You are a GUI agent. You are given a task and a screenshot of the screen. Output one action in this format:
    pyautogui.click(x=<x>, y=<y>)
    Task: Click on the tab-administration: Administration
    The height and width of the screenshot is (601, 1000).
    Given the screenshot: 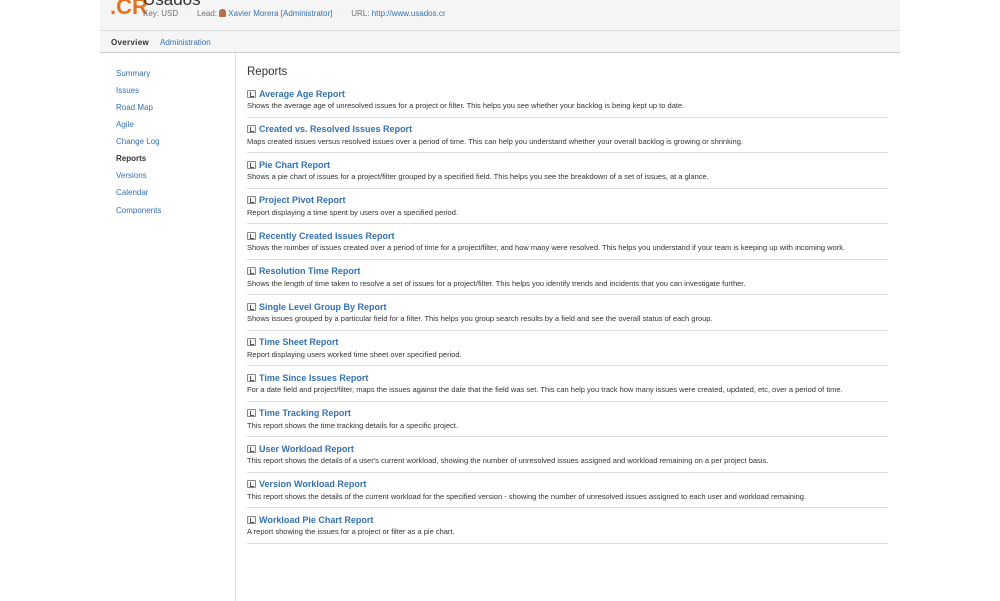 What is the action you would take?
    pyautogui.click(x=185, y=42)
    